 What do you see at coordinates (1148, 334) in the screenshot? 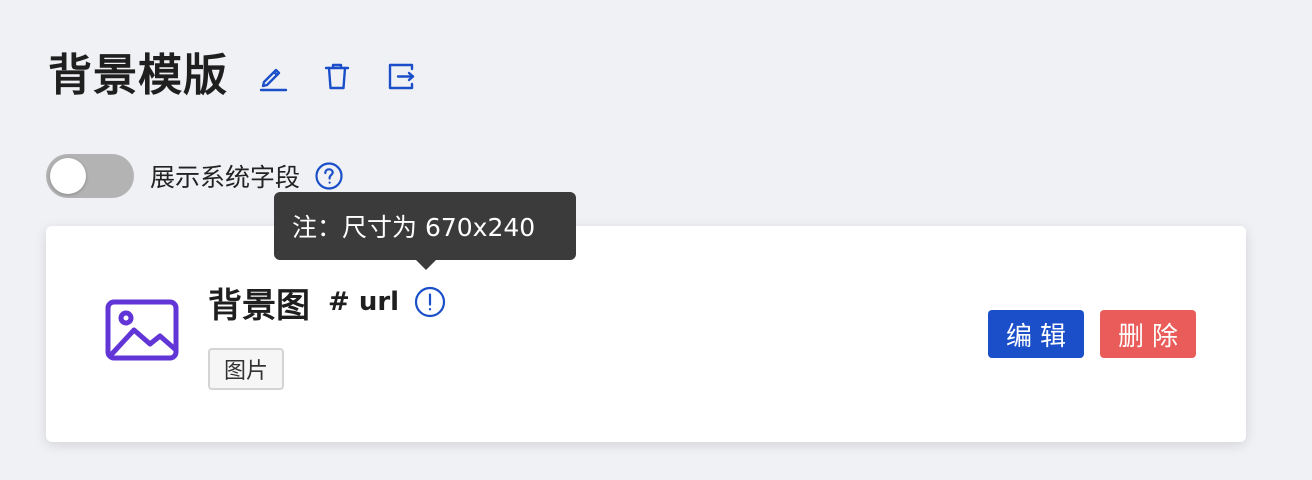
I see `delete-button: 删除` at bounding box center [1148, 334].